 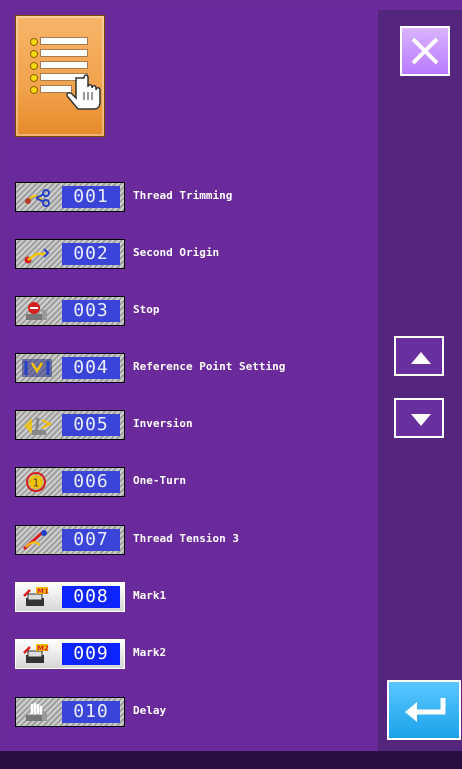 I want to click on command-code: 001, so click(x=91, y=197).